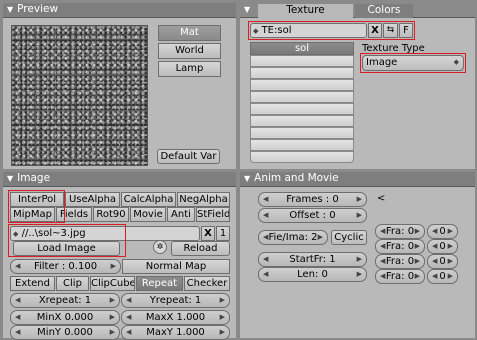 The image size is (477, 340). I want to click on extend-option: Extend, so click(32, 283).